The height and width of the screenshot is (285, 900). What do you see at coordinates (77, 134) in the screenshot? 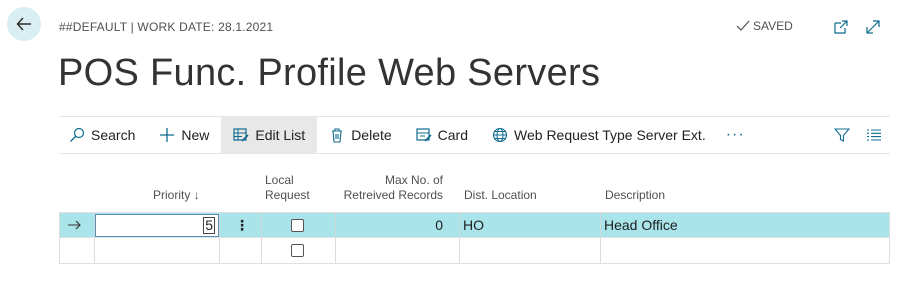
I see `search-icon` at bounding box center [77, 134].